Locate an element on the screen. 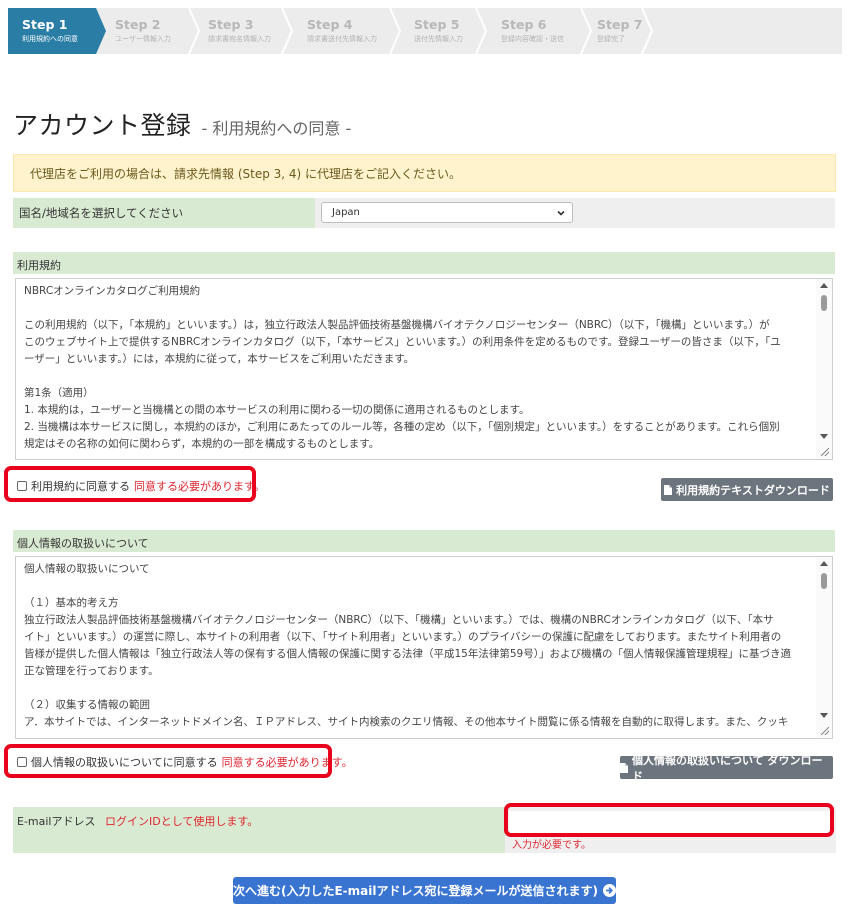 This screenshot has width=850, height=913. terms-scrollbar is located at coordinates (824, 369).